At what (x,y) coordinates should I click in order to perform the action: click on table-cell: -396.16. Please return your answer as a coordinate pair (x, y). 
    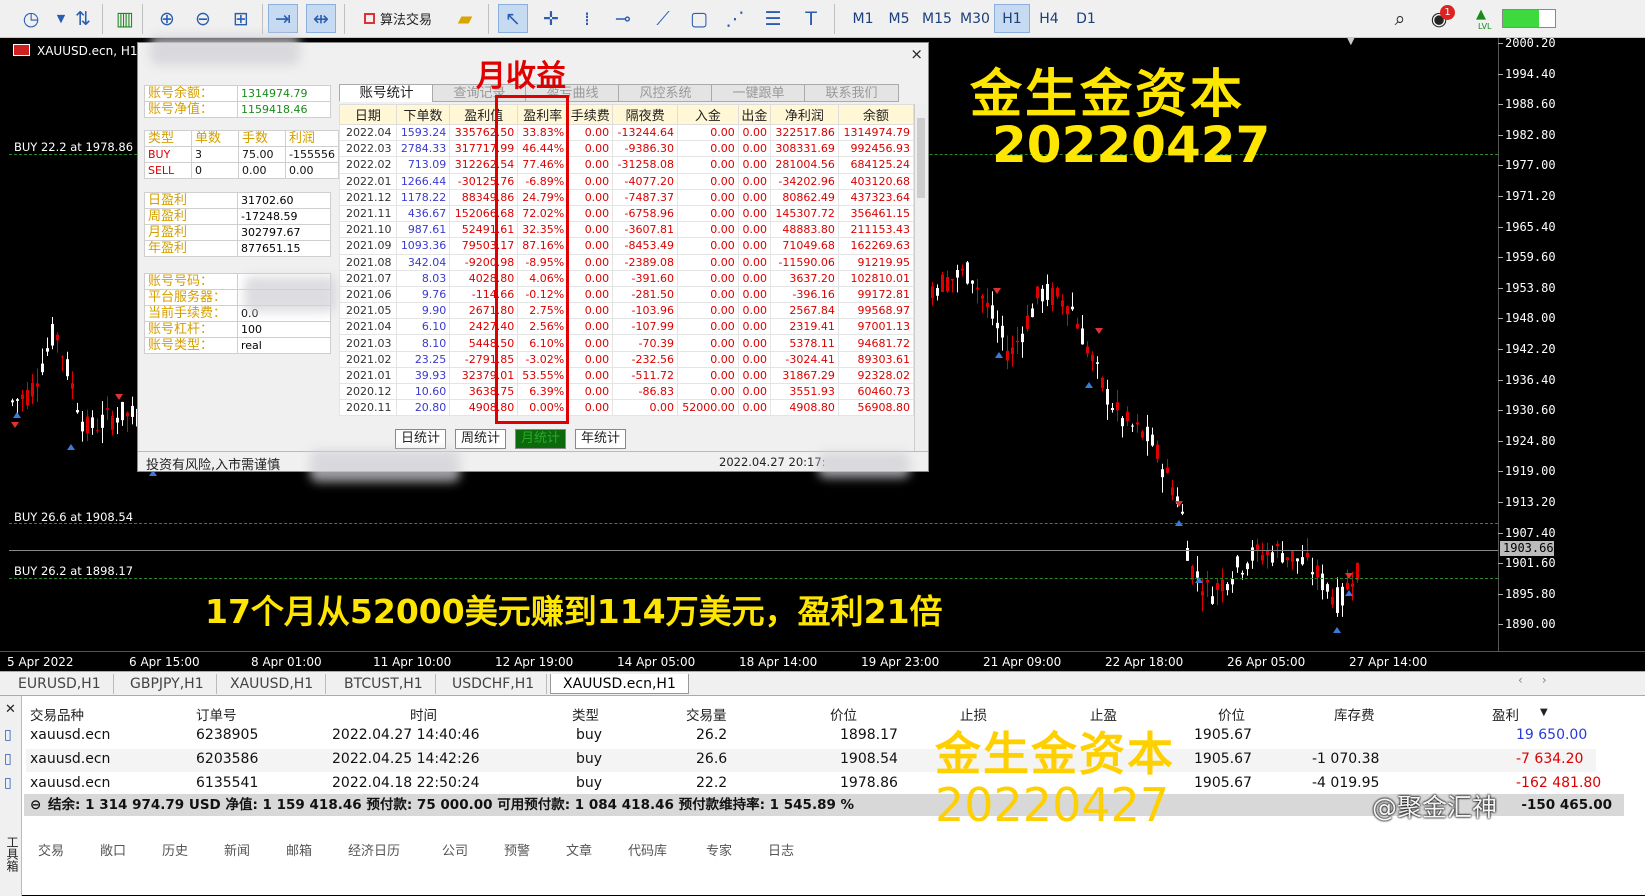
    Looking at the image, I should click on (804, 294).